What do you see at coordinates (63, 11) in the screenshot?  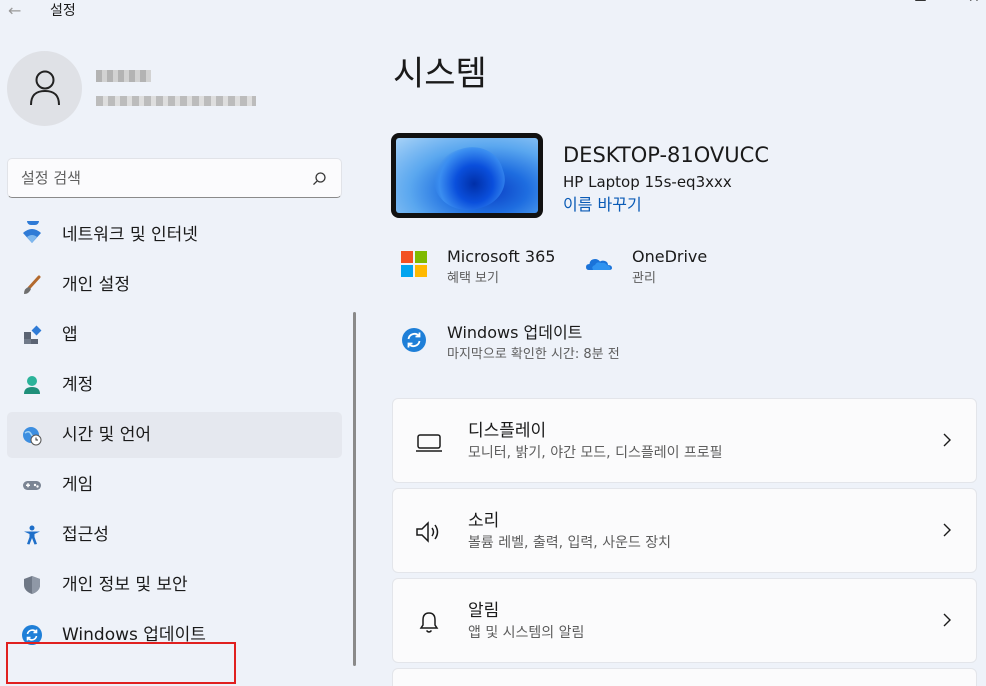 I see `app-title: 설정` at bounding box center [63, 11].